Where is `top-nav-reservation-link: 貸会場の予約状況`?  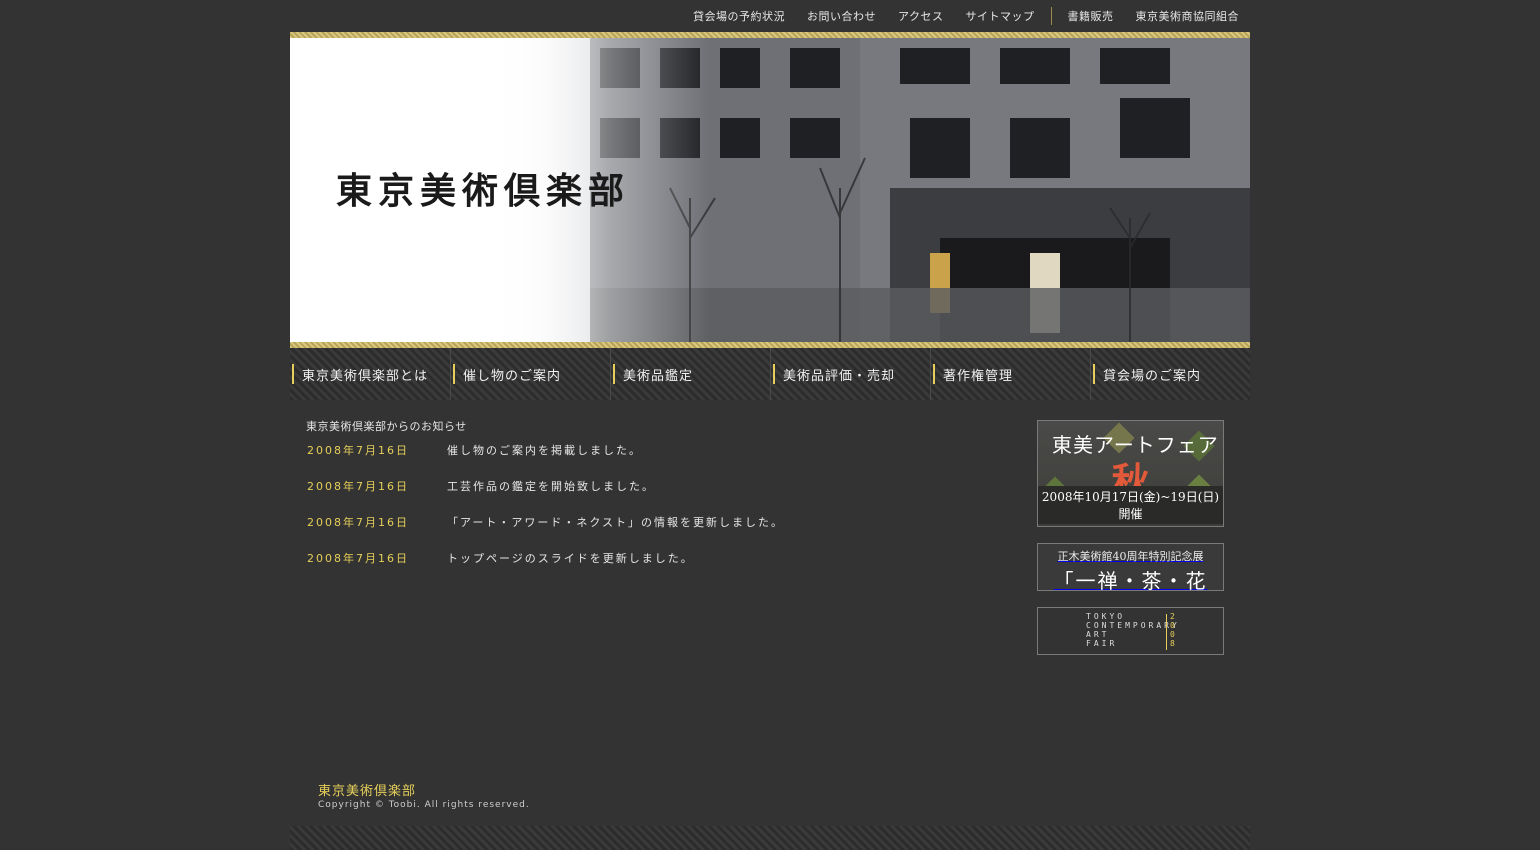 top-nav-reservation-link: 貸会場の予約状況 is located at coordinates (739, 16).